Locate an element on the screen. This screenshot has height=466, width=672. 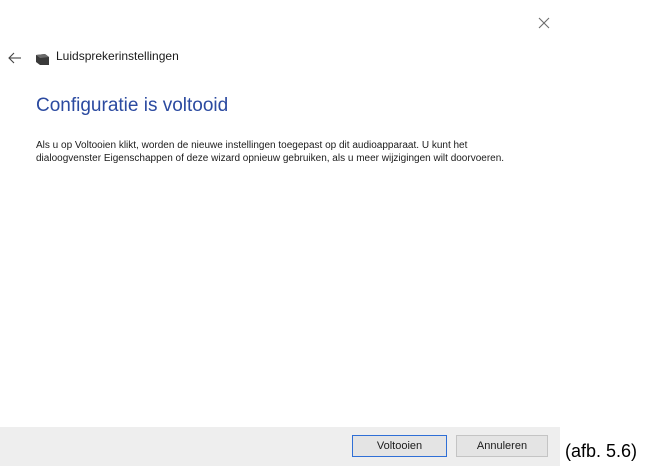
close-button is located at coordinates (544, 23).